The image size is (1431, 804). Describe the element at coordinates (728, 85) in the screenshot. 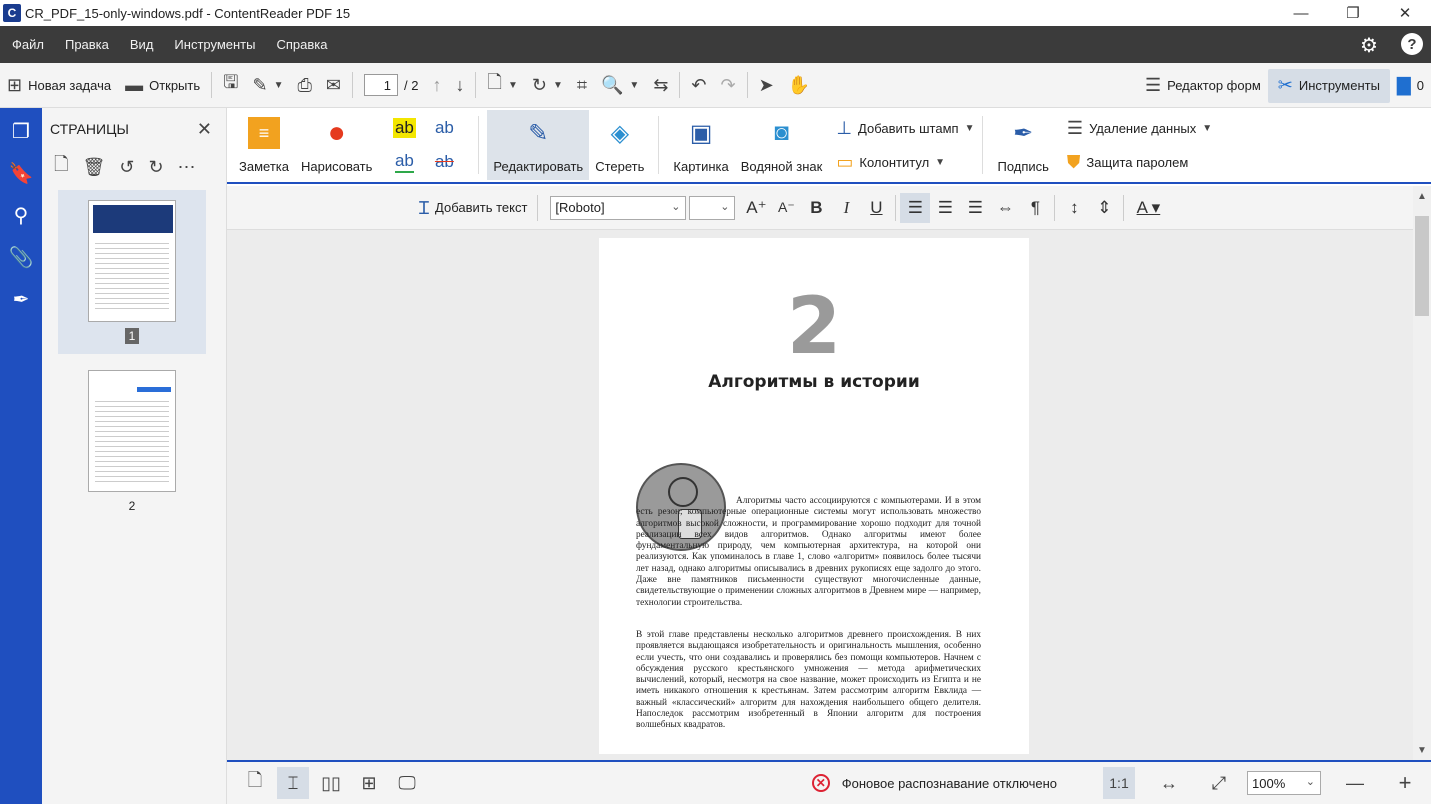

I see `redo-button: ↷` at that location.